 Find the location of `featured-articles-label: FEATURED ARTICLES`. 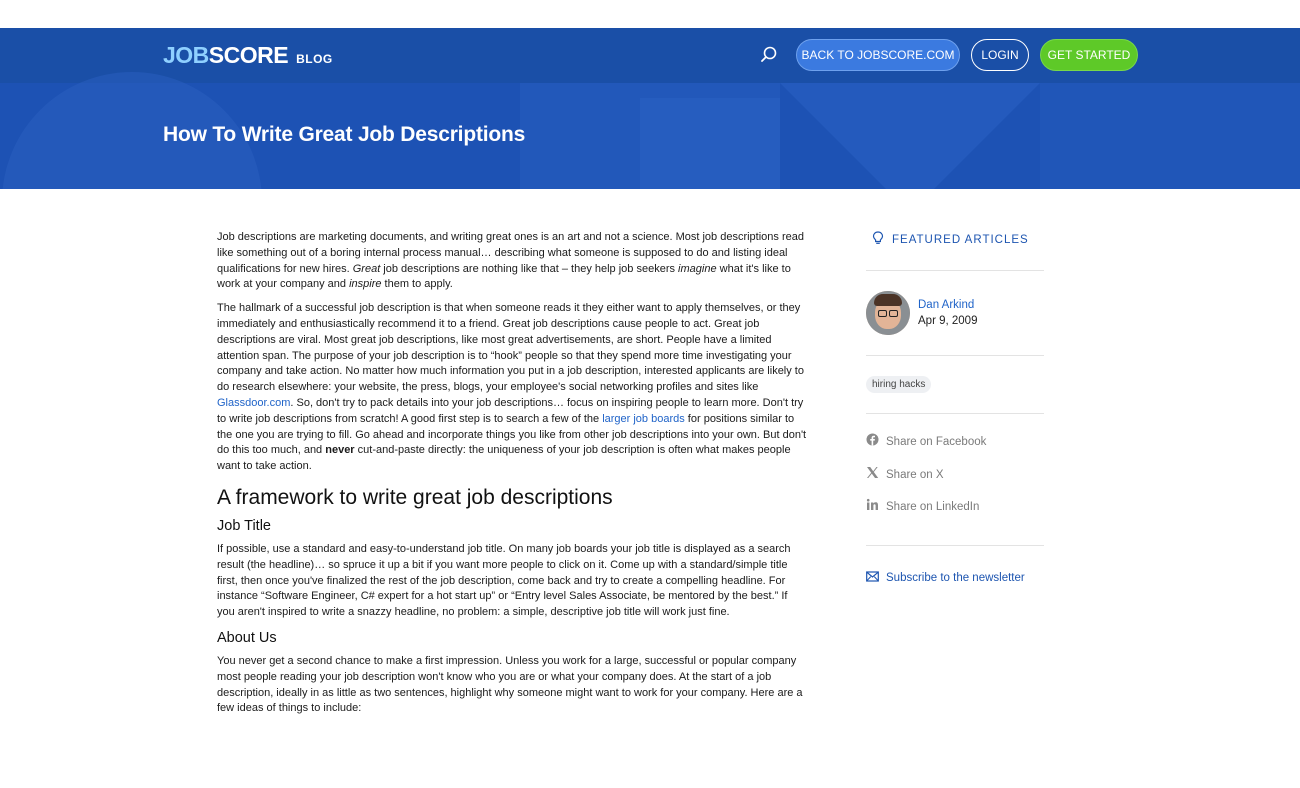

featured-articles-label: FEATURED ARTICLES is located at coordinates (960, 240).